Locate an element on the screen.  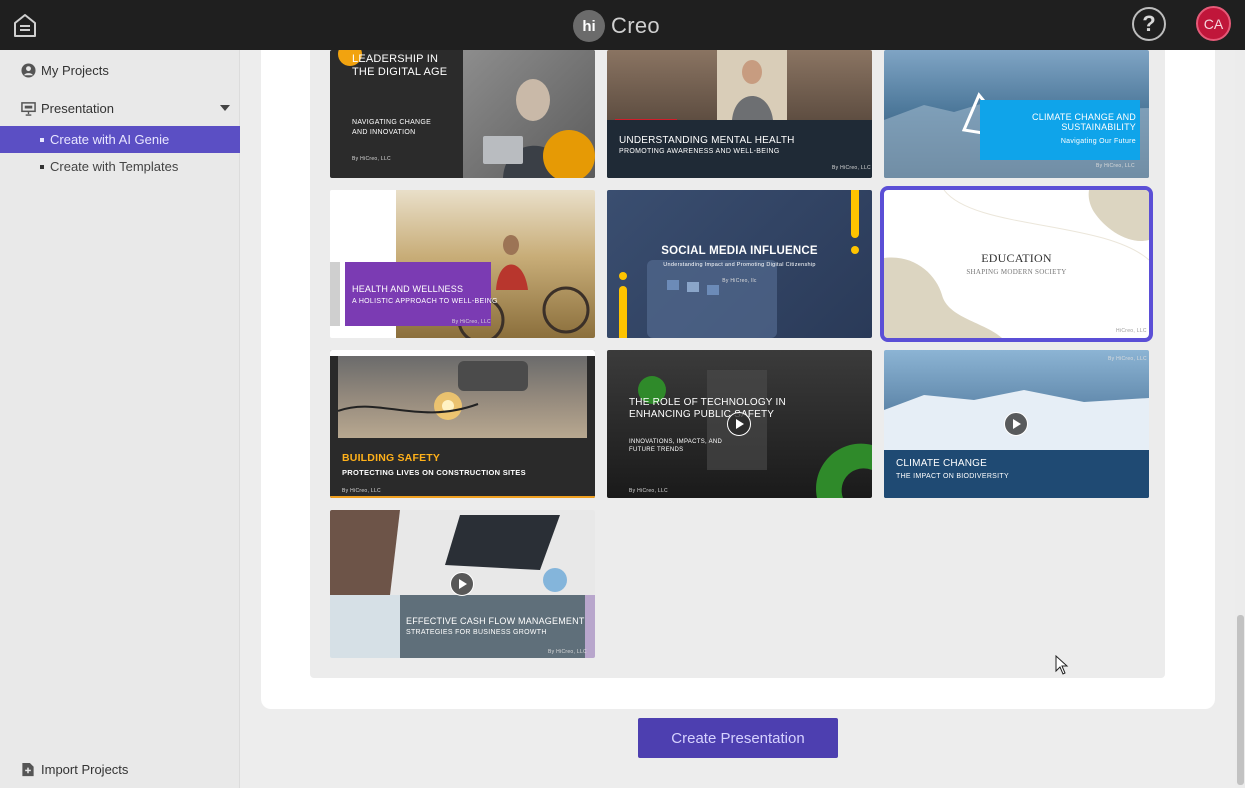
grey-accent is located at coordinates (335, 294).